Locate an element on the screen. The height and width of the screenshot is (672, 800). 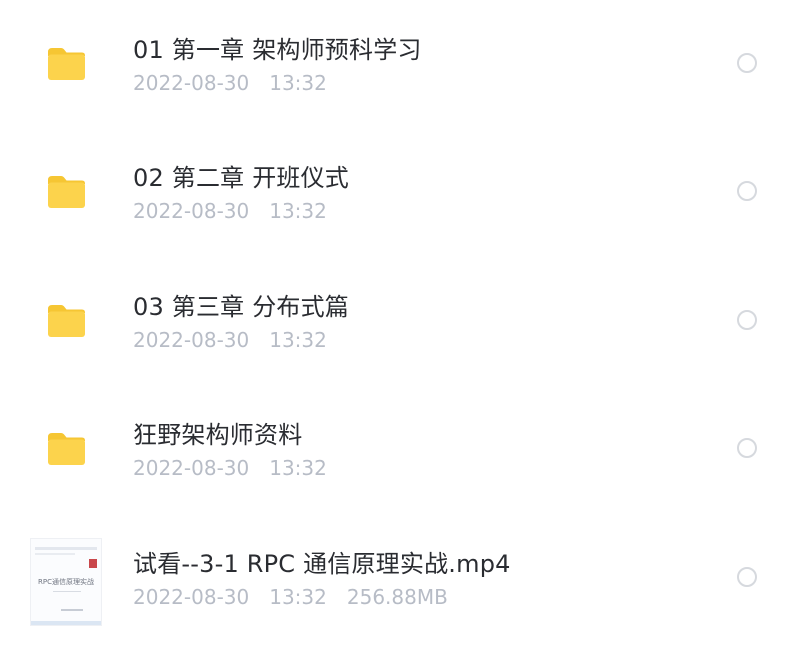
thumbnail-title: RPC通信原理实战 is located at coordinates (66, 582).